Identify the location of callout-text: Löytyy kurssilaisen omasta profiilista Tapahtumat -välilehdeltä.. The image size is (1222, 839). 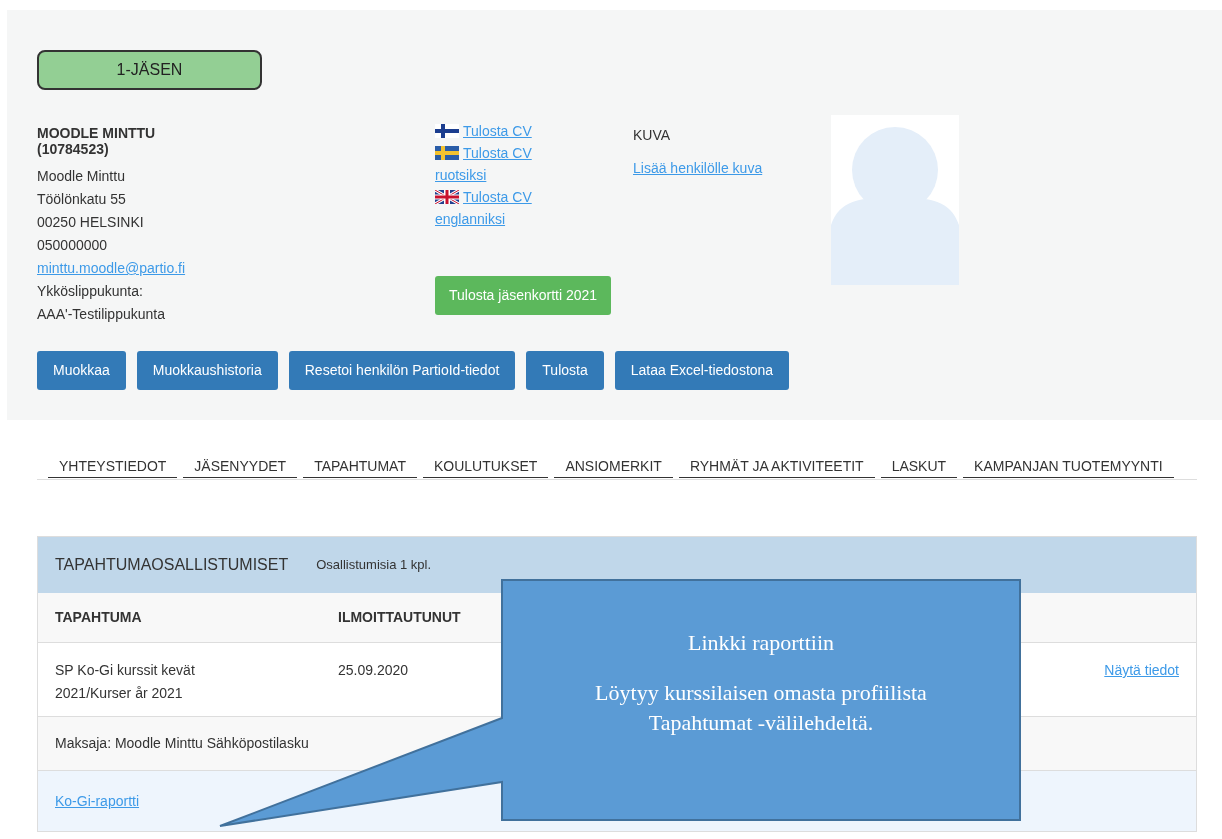
(761, 708).